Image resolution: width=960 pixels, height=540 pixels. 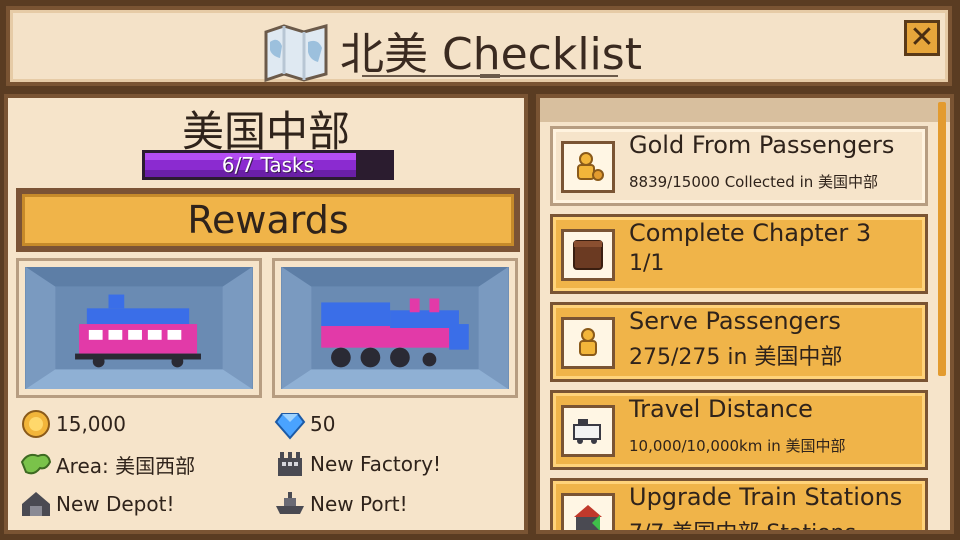 I want to click on reward-area: Area: 美国西部, so click(x=107, y=464).